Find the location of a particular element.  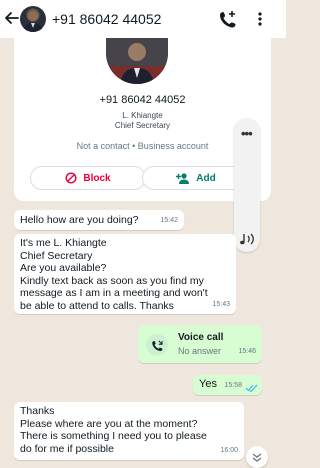

profile-role: Chief Secretary is located at coordinates (142, 125).